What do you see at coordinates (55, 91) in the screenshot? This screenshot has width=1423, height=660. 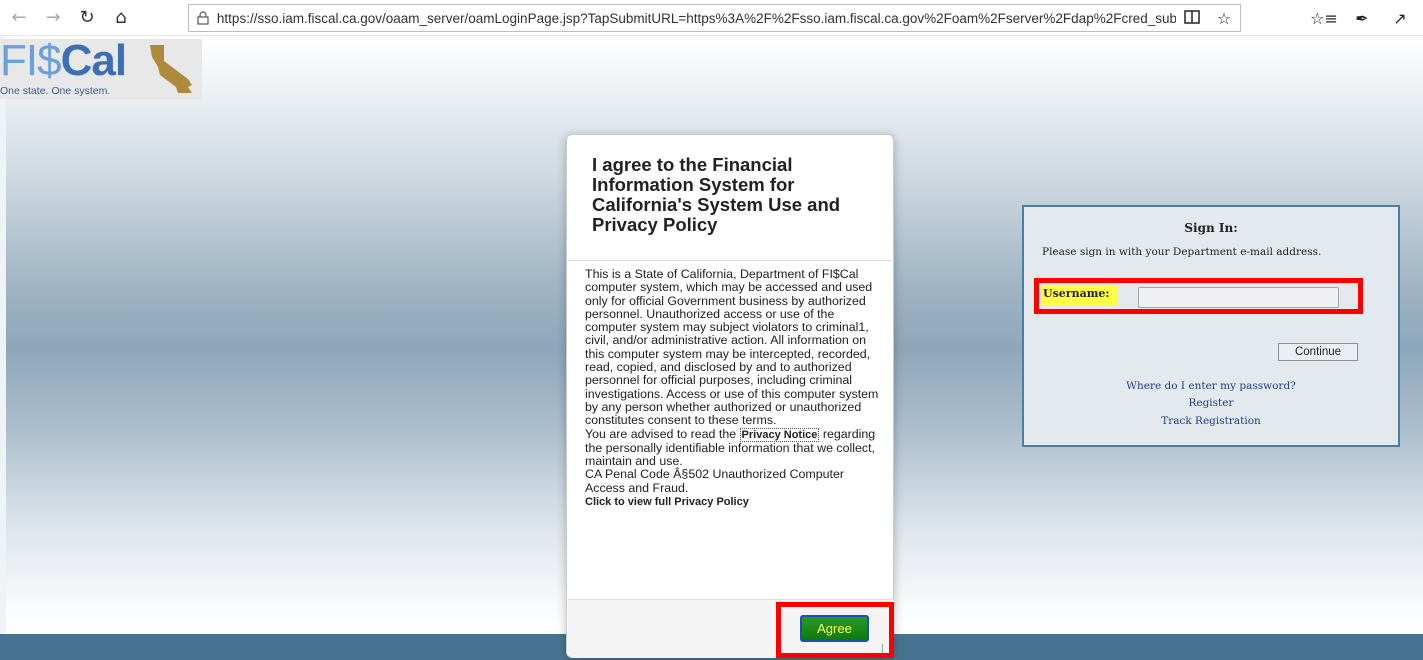 I see `logo-tagline: One state. One system.` at bounding box center [55, 91].